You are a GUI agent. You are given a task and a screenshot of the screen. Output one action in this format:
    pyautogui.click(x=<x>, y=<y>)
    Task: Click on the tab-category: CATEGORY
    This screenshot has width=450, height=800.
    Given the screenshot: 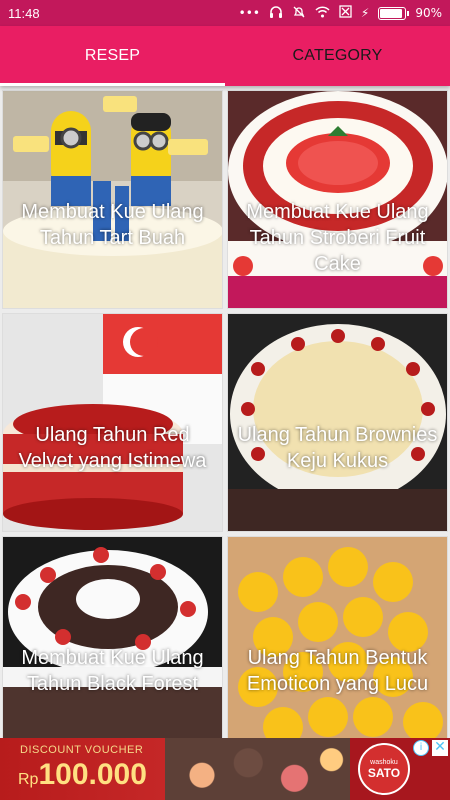 What is the action you would take?
    pyautogui.click(x=337, y=56)
    